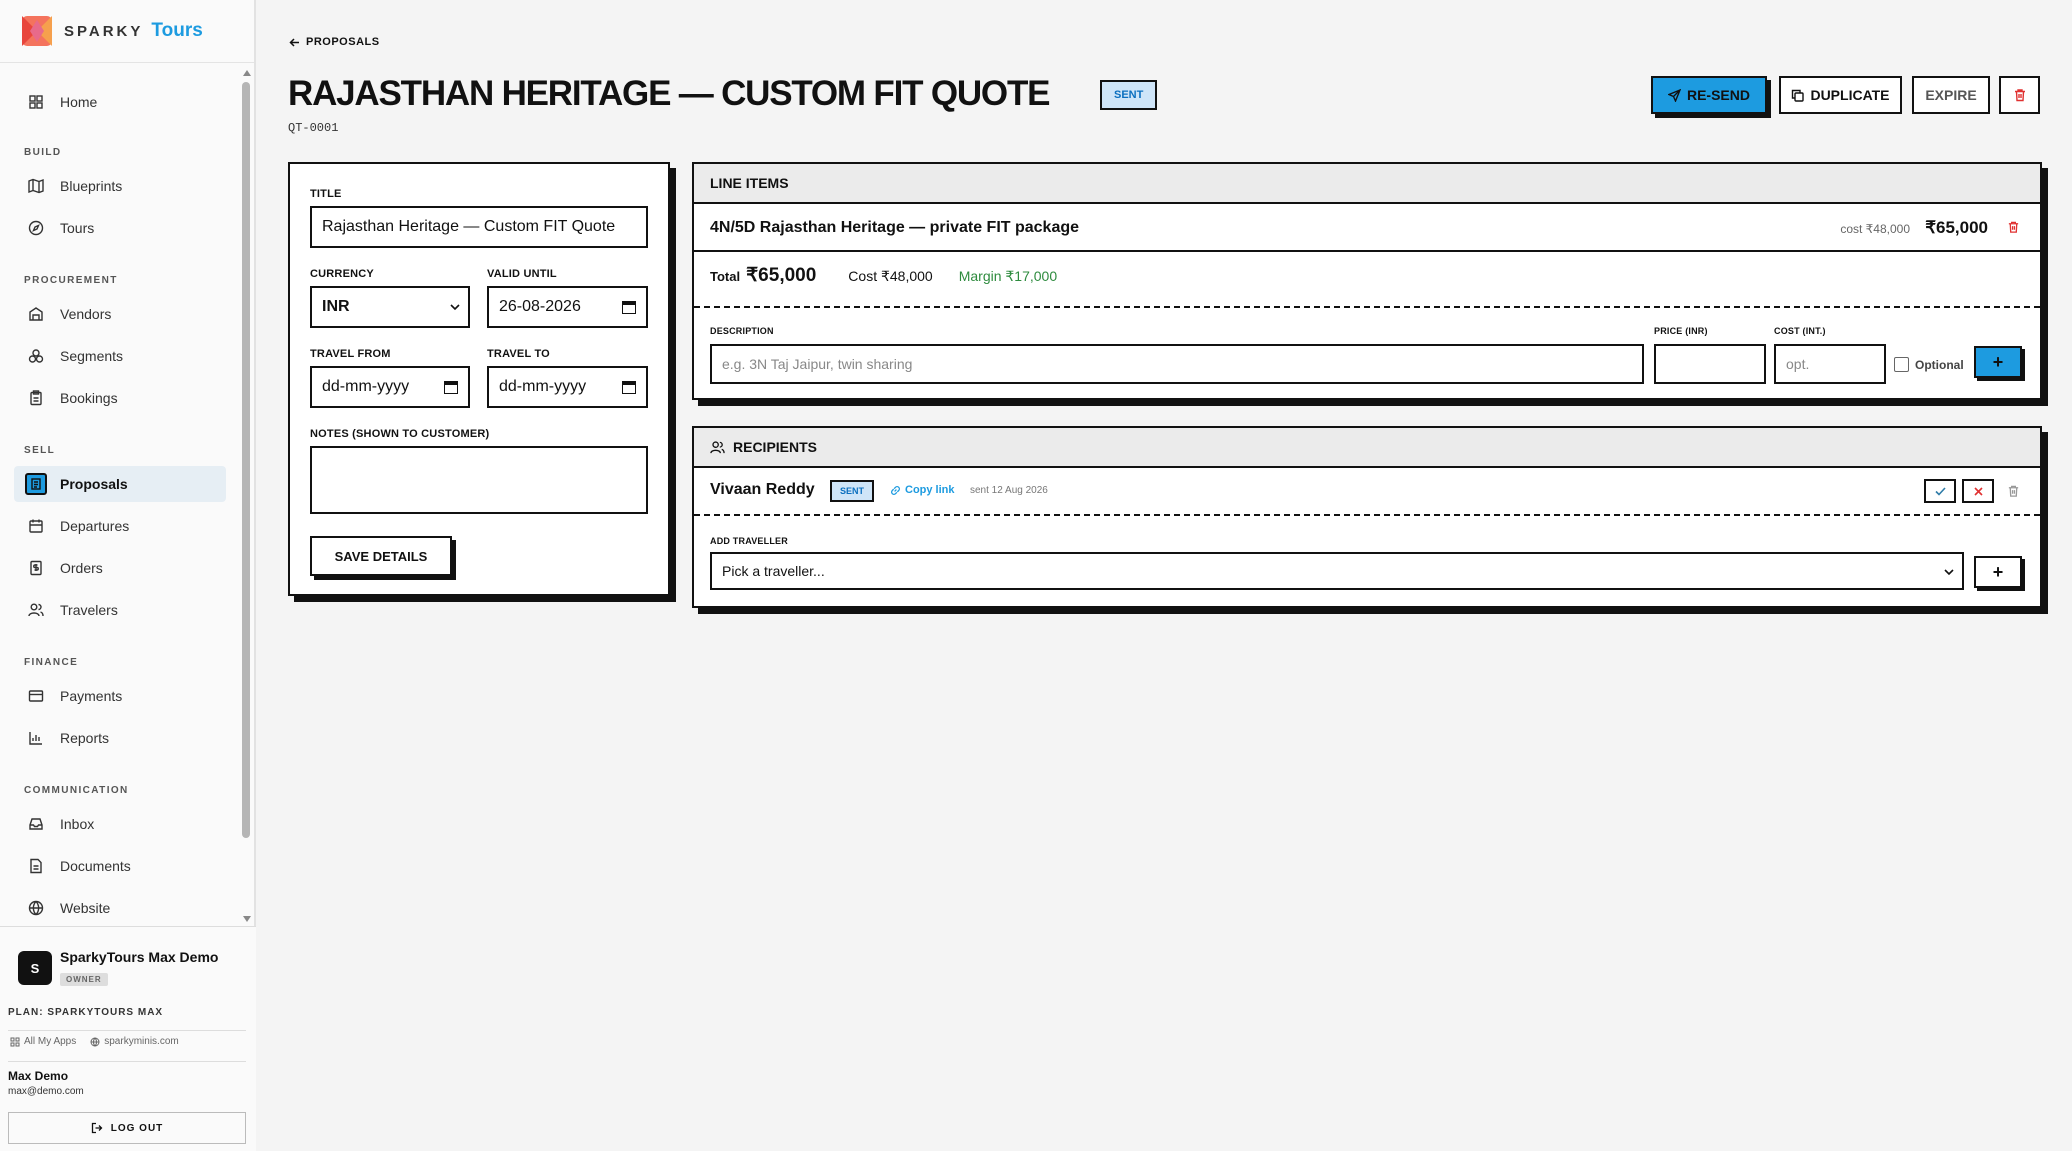  Describe the element at coordinates (76, 790) in the screenshot. I see `section-communication: COMMUNICATION` at that location.